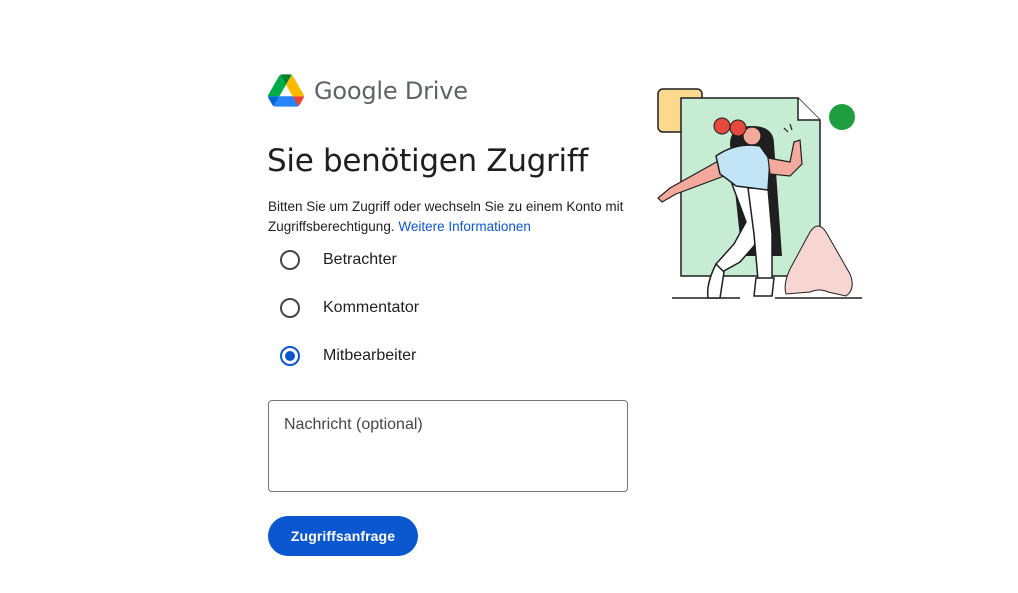 The height and width of the screenshot is (593, 1018). What do you see at coordinates (286, 90) in the screenshot?
I see `google-drive-icon` at bounding box center [286, 90].